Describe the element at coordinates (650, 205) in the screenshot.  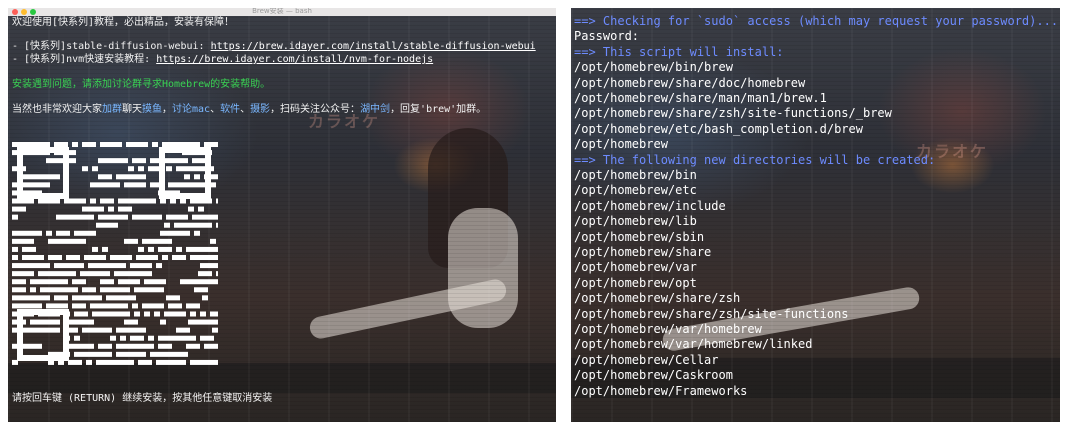
I see `output-line: /opt/homebrew/include` at that location.